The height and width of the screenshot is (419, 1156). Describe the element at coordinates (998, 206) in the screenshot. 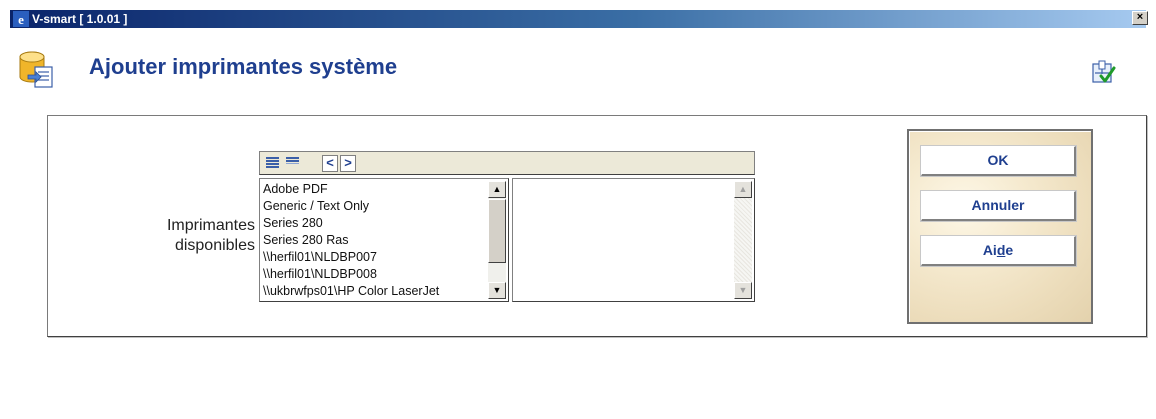

I see `cancel-button: Annuler` at that location.